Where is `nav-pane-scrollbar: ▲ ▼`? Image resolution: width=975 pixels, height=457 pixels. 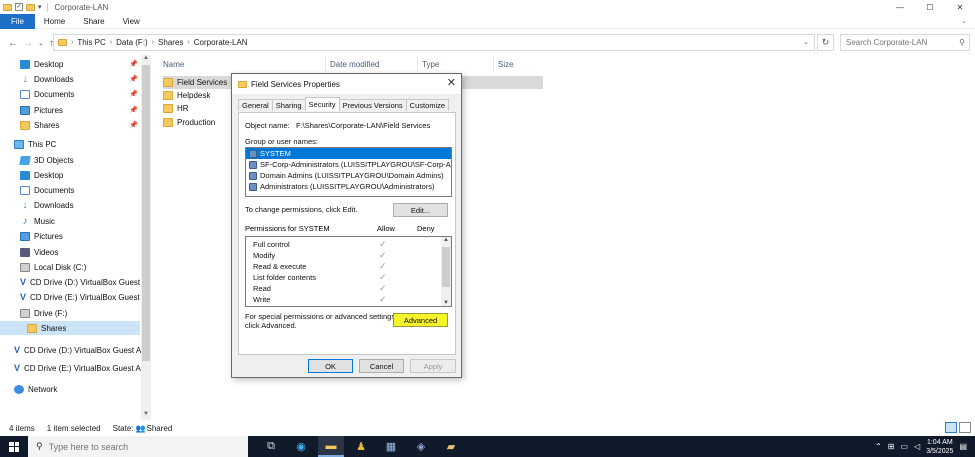
nav-pane-scrollbar: ▲ ▼ is located at coordinates (146, 237).